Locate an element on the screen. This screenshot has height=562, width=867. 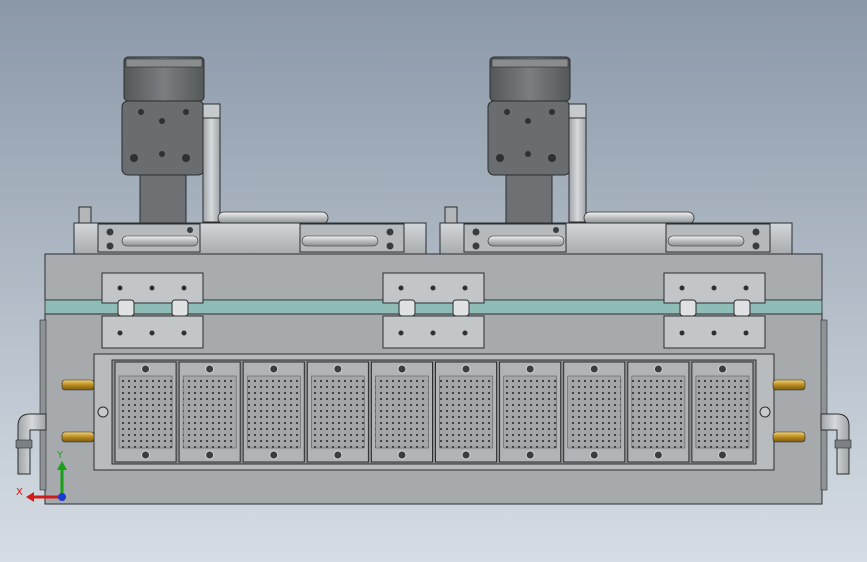
motor-cap-left is located at coordinates (164, 63).